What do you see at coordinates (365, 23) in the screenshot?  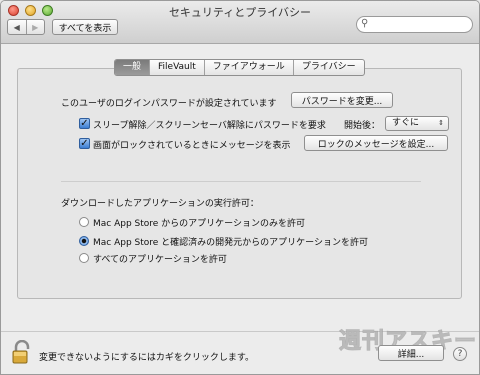 I see `search-icon: ⚲` at bounding box center [365, 23].